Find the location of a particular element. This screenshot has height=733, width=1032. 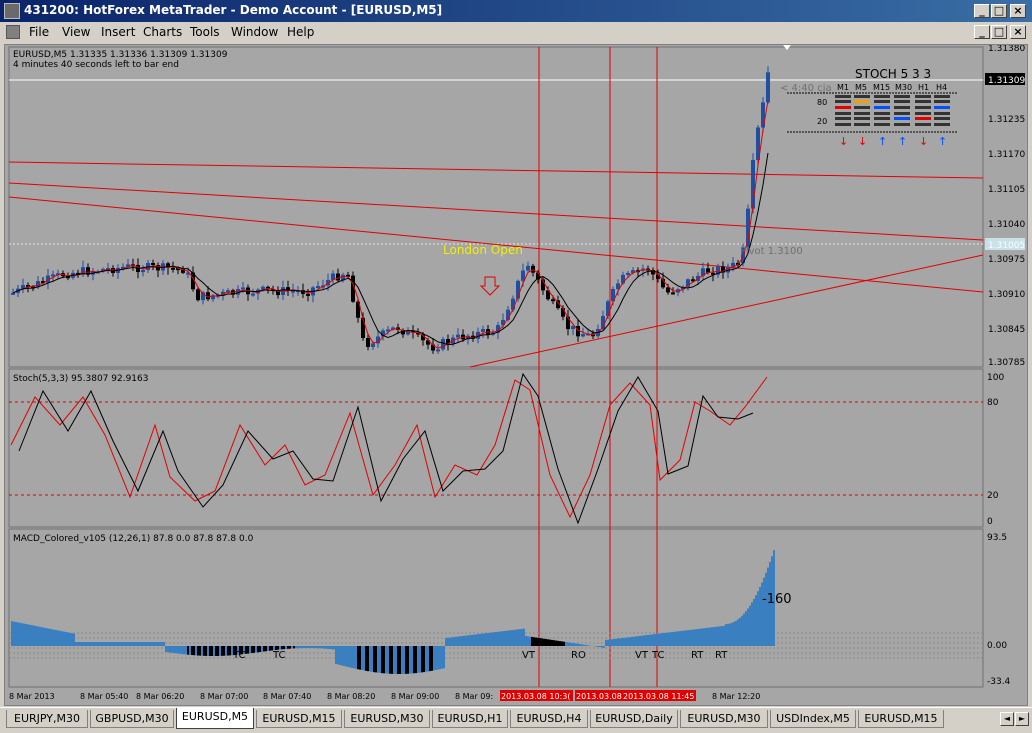

time-axis-label: 8 Mar 09:00 is located at coordinates (415, 696).